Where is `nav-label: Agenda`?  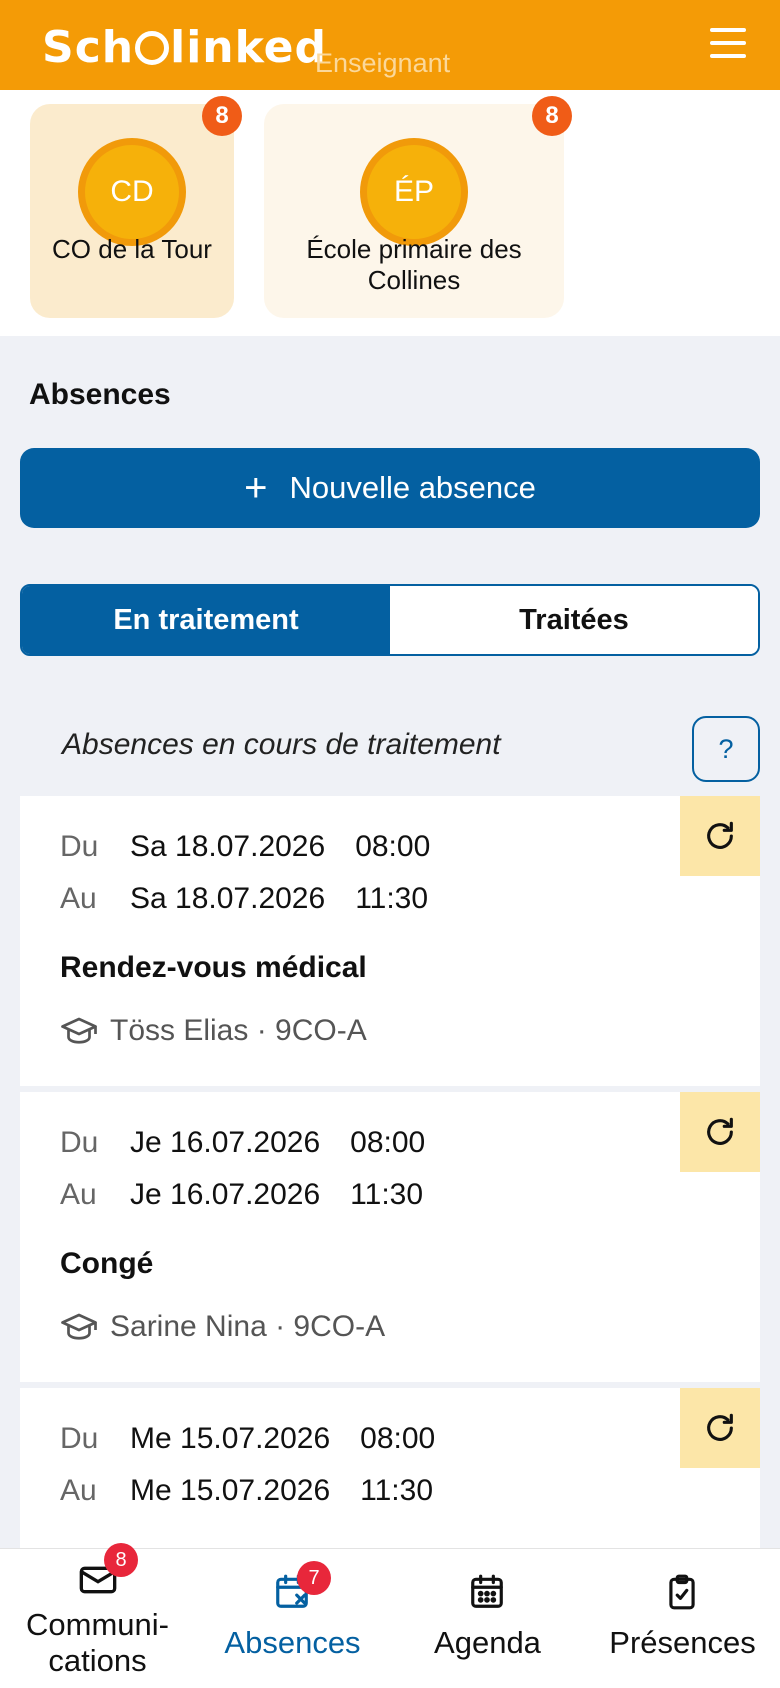
nav-label: Agenda is located at coordinates (487, 1642).